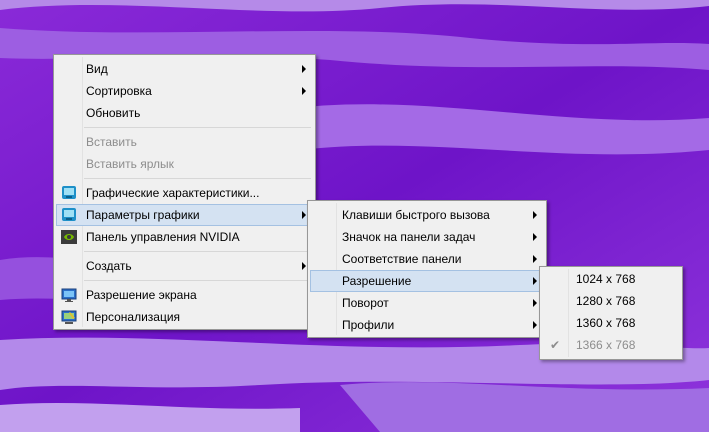 The width and height of the screenshot is (709, 432). I want to click on checkmark-icon: ✔, so click(555, 345).